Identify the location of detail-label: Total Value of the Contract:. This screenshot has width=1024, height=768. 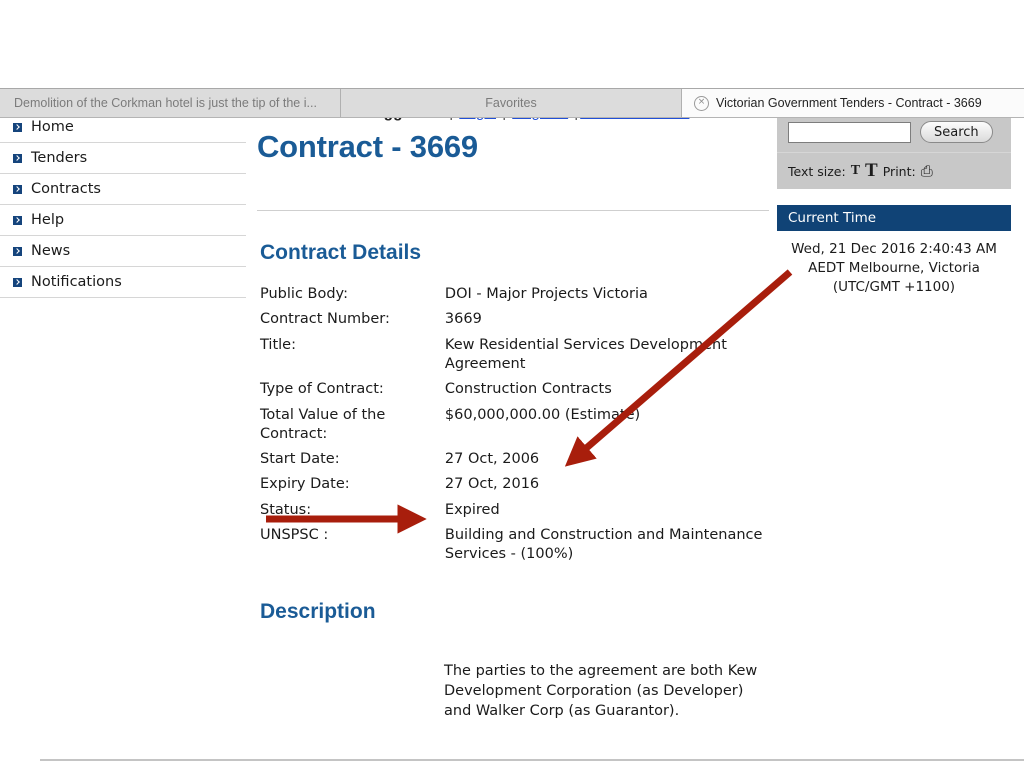
(323, 424).